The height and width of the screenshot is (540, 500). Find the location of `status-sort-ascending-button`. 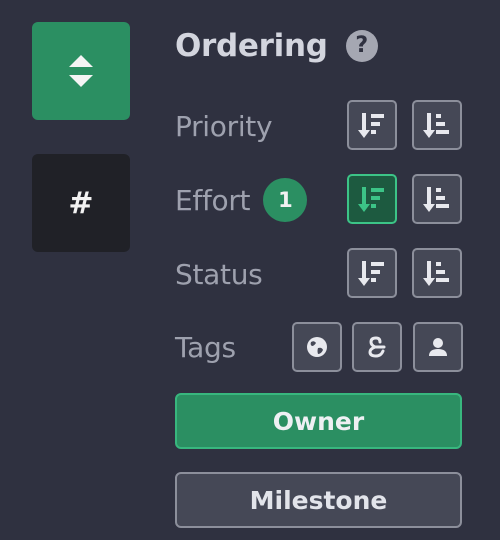

status-sort-ascending-button is located at coordinates (437, 273).